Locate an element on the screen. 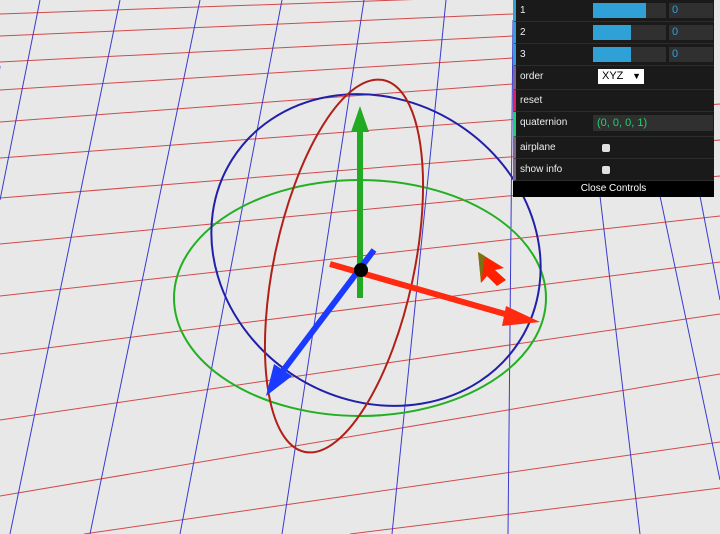 The width and height of the screenshot is (720, 534). rotation-row-1: 1 0 is located at coordinates (613, 11).